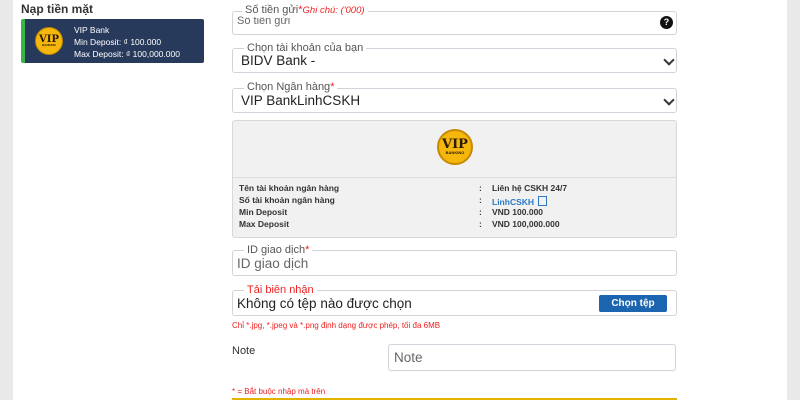  What do you see at coordinates (408, 357) in the screenshot?
I see `note-placeholder: Note` at bounding box center [408, 357].